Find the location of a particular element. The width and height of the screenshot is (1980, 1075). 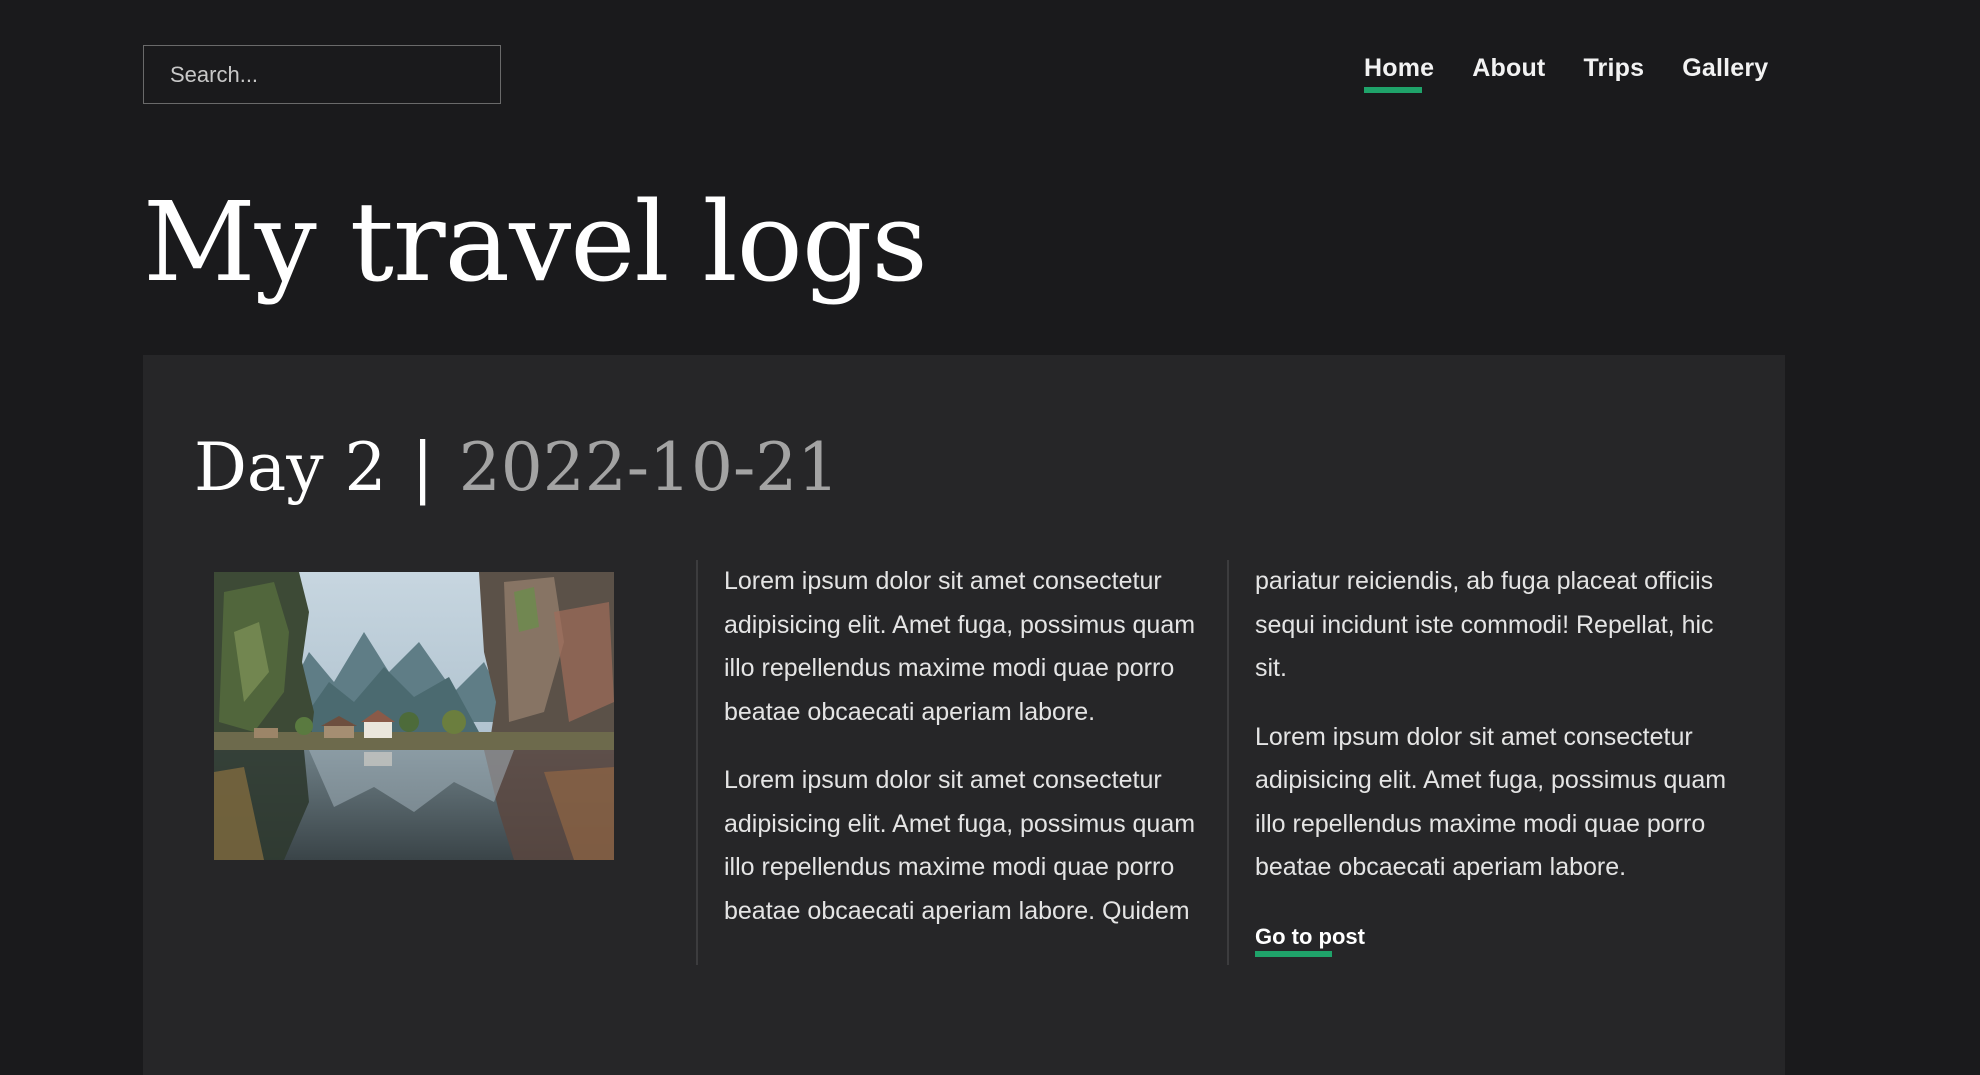

main-nav: Home About Trips Gallery is located at coordinates (1566, 73).